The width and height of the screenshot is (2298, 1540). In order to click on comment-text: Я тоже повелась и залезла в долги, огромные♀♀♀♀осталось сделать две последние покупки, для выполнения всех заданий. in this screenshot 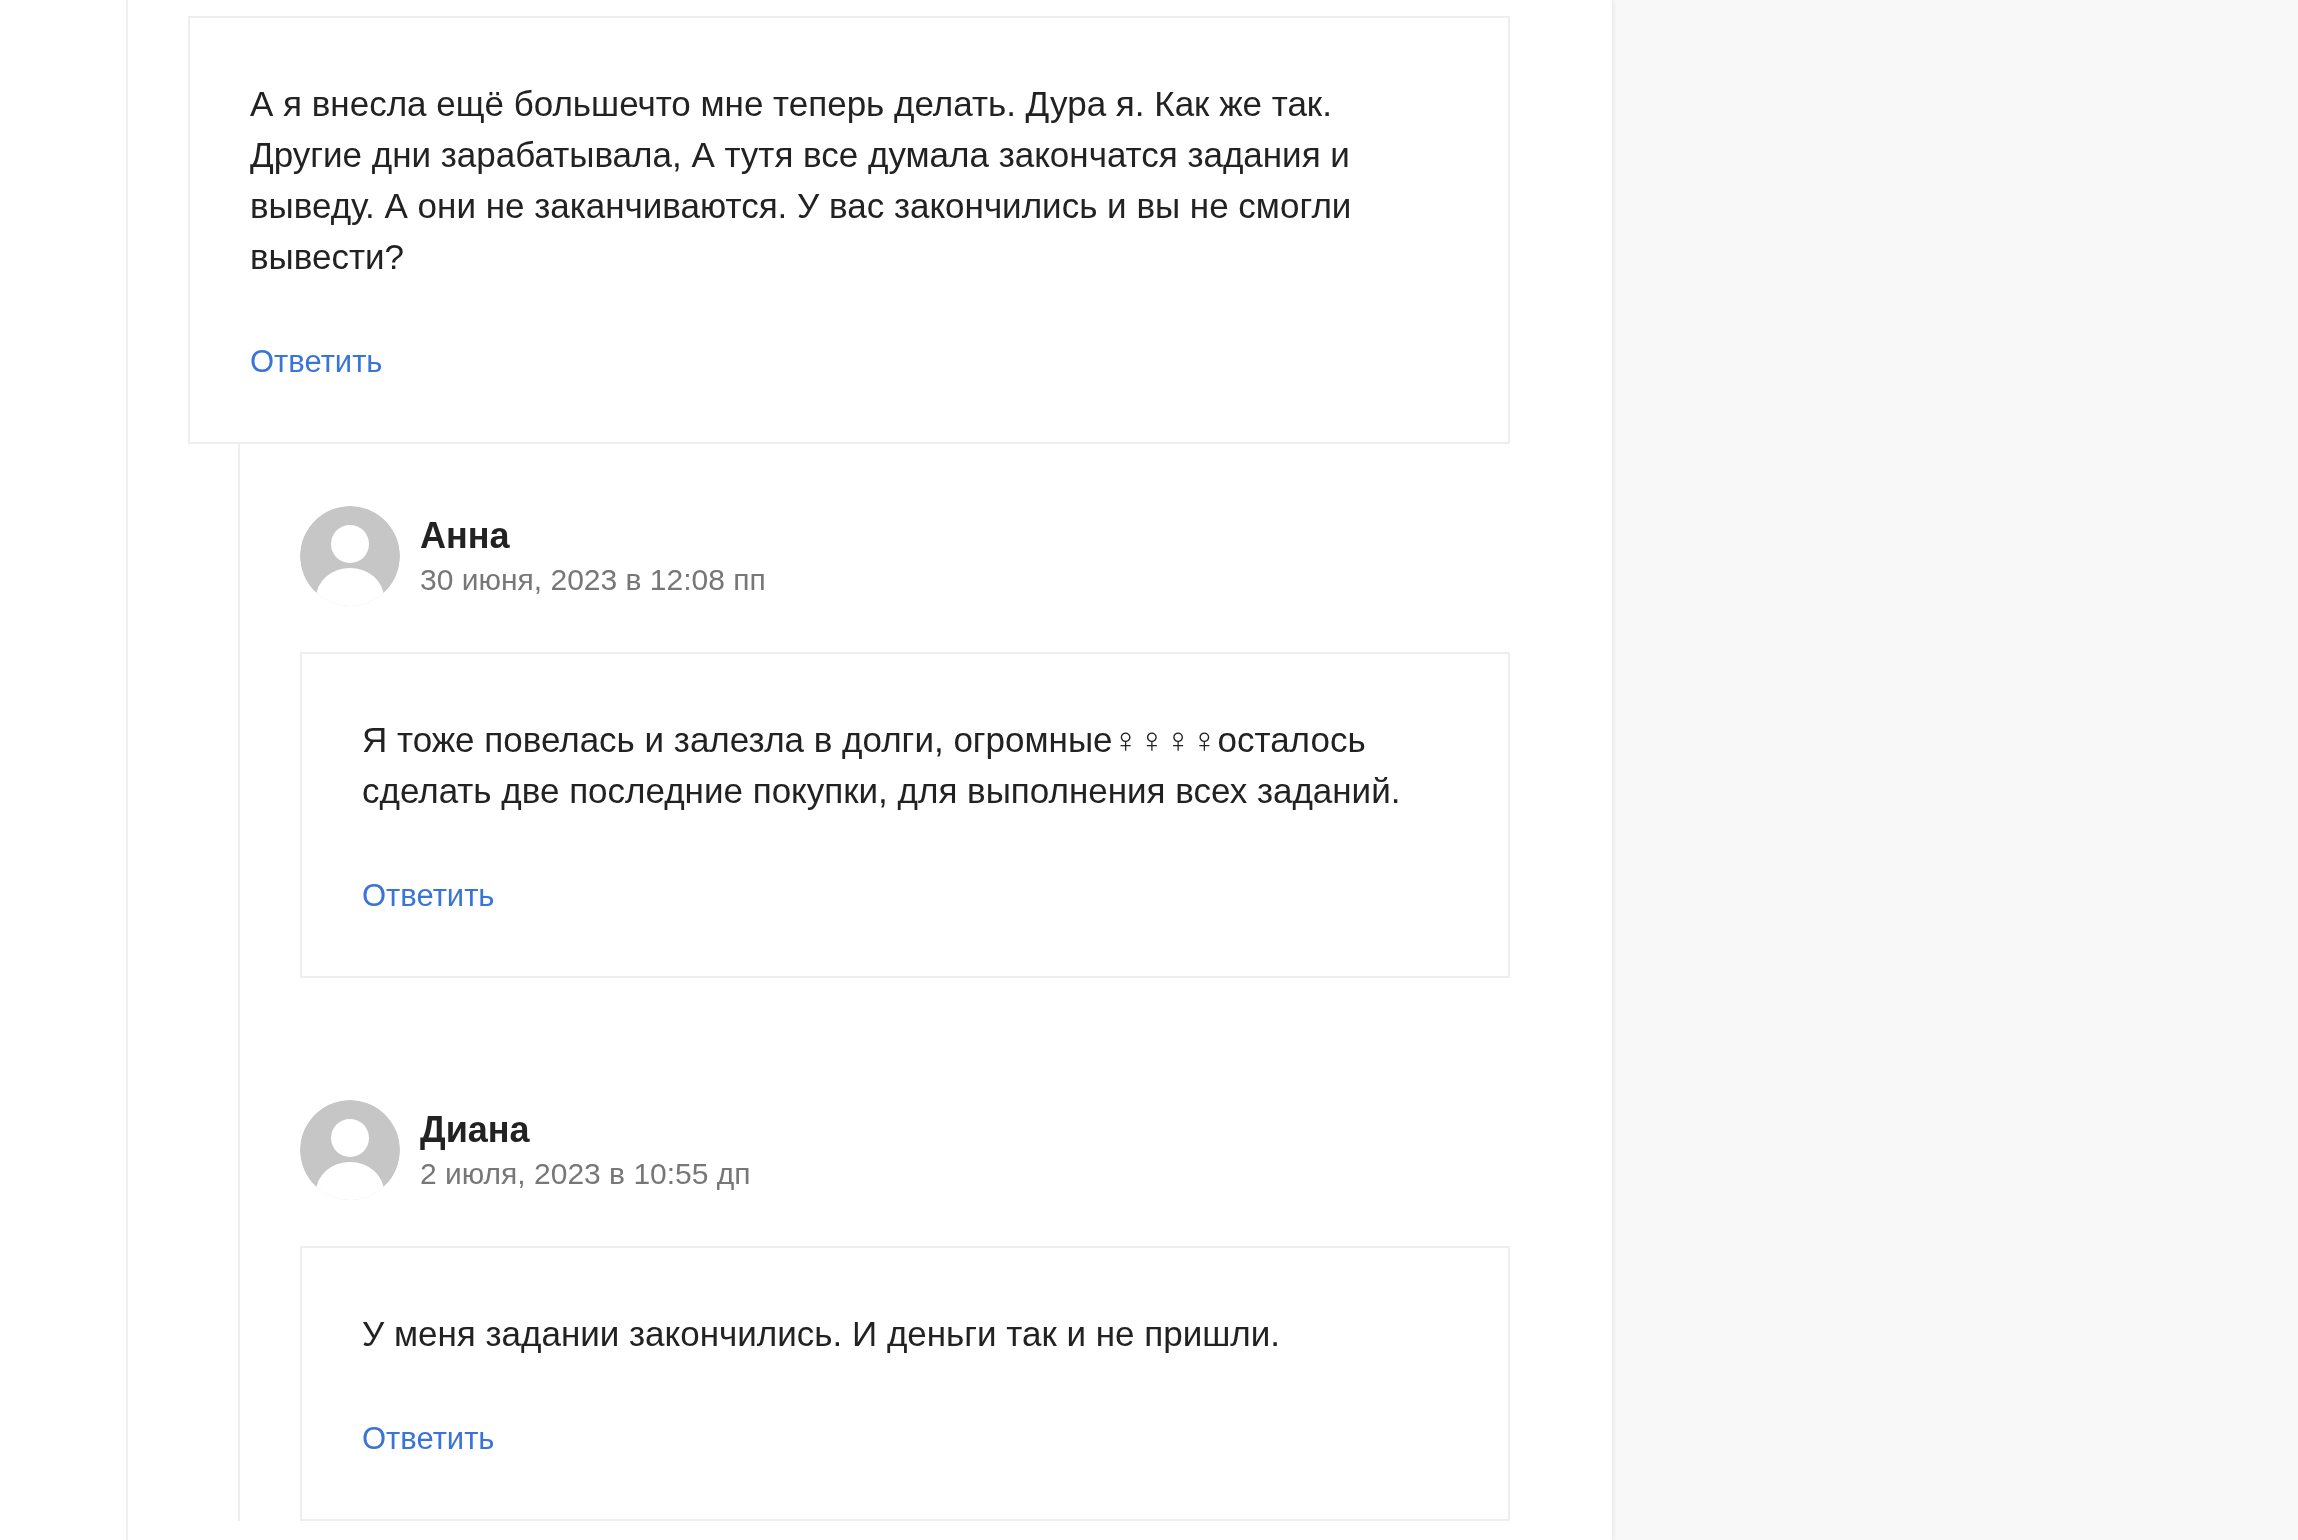, I will do `click(882, 765)`.